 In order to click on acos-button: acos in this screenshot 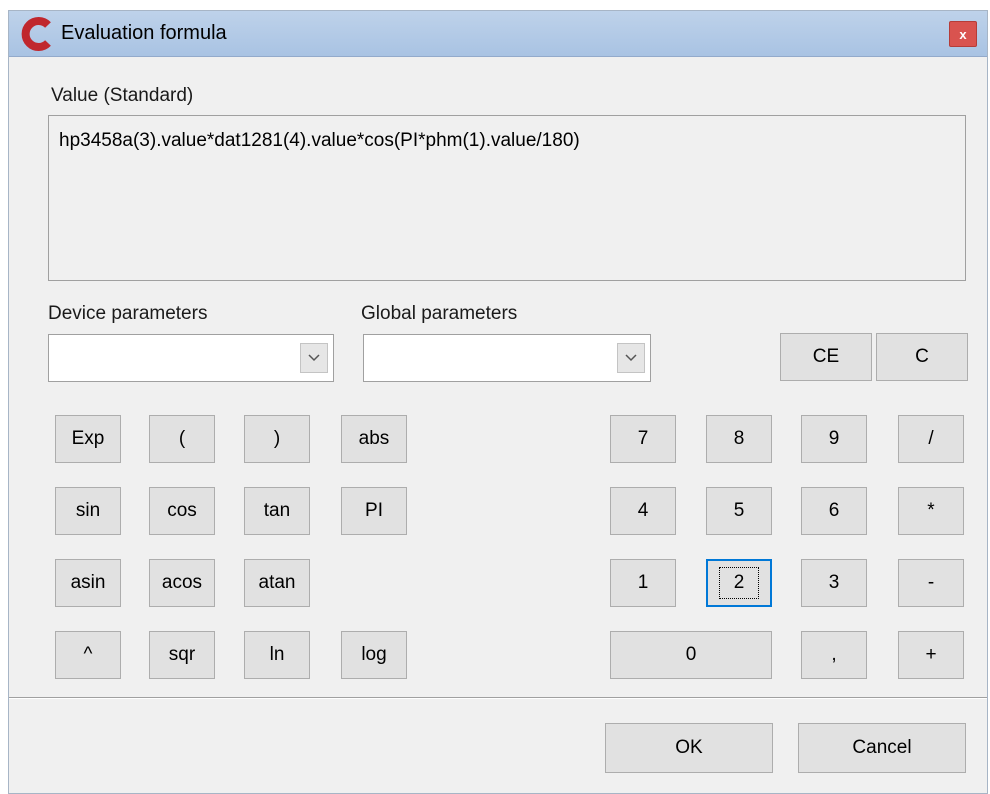, I will do `click(182, 583)`.